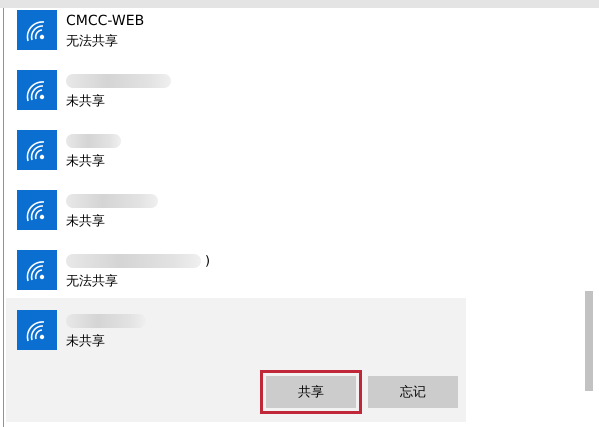 The image size is (599, 427). I want to click on blurred-name, so click(93, 141).